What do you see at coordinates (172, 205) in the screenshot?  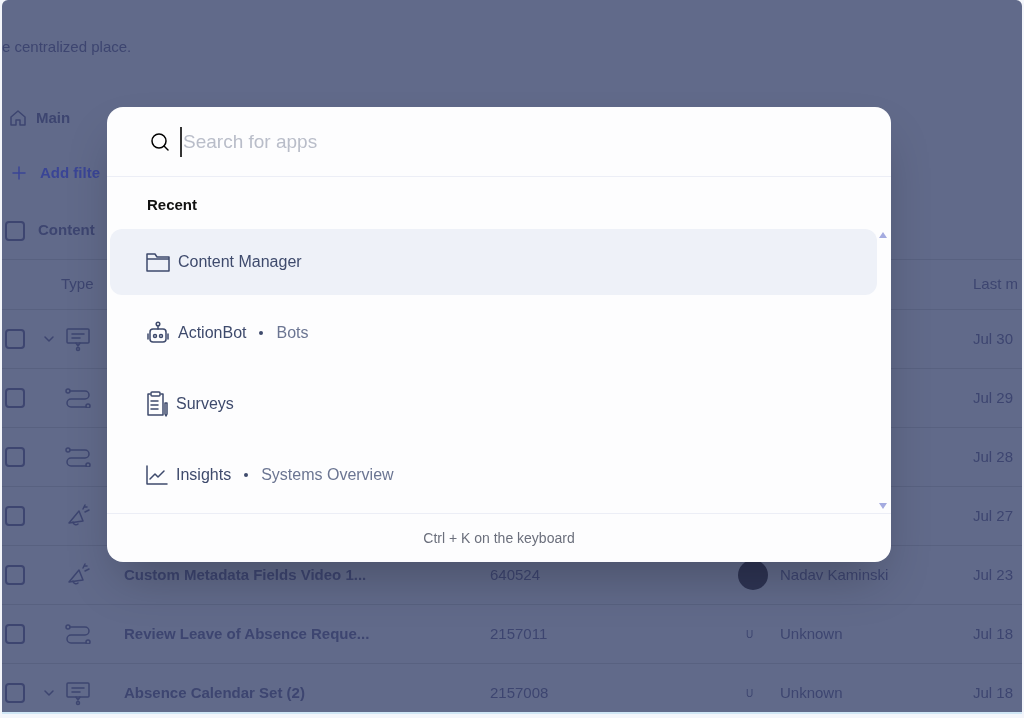 I see `section-heading: Recent` at bounding box center [172, 205].